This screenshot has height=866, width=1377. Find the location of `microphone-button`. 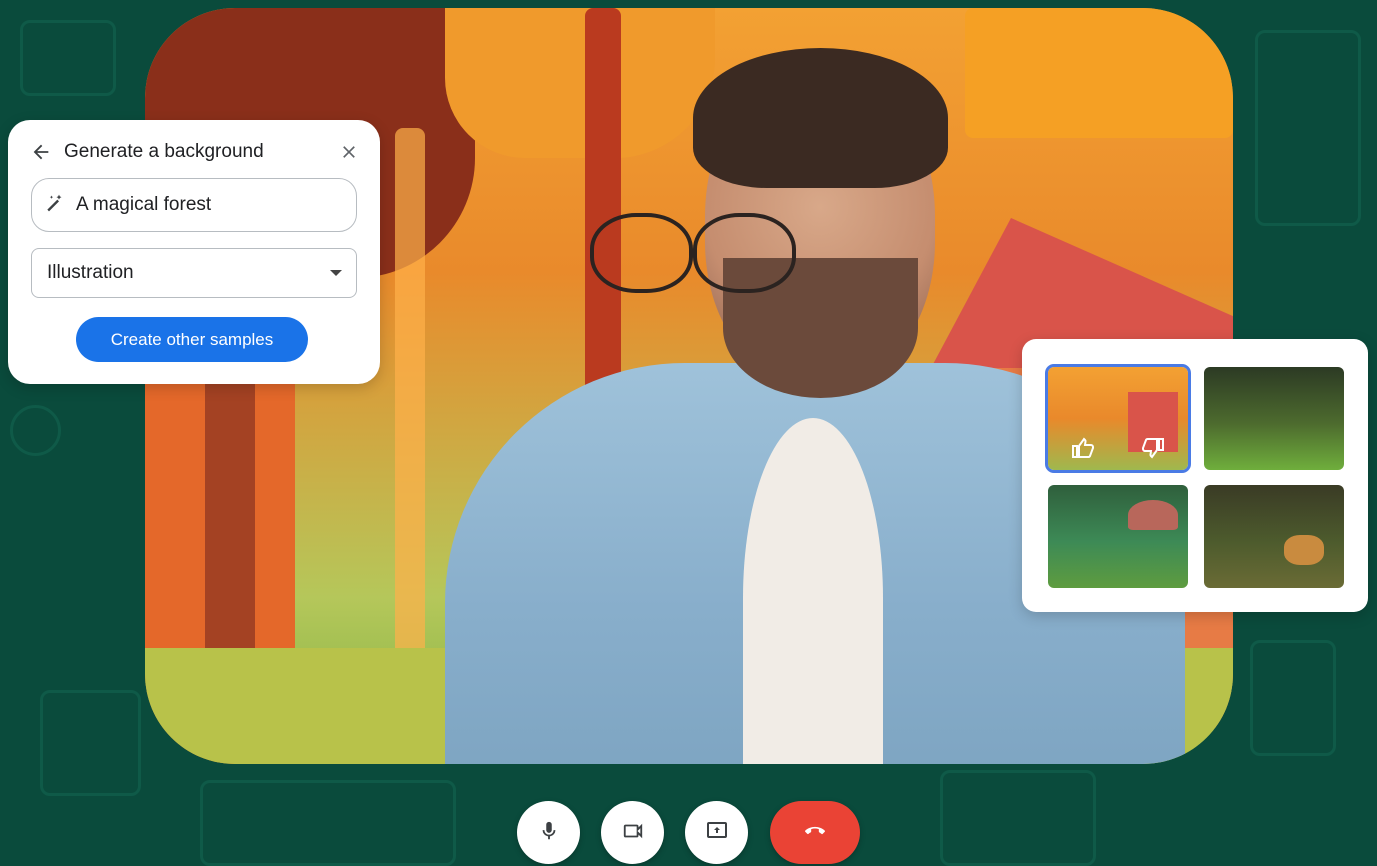

microphone-button is located at coordinates (548, 832).